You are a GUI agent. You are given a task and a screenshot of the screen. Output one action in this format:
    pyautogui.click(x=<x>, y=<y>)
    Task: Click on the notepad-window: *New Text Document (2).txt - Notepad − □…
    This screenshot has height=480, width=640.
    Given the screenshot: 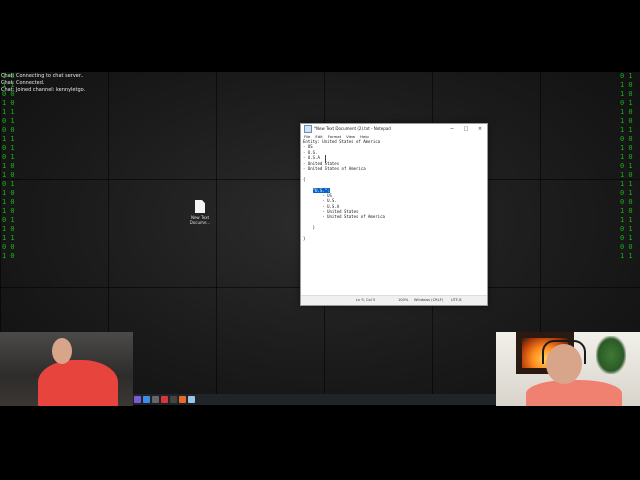 What is the action you would take?
    pyautogui.click(x=394, y=214)
    